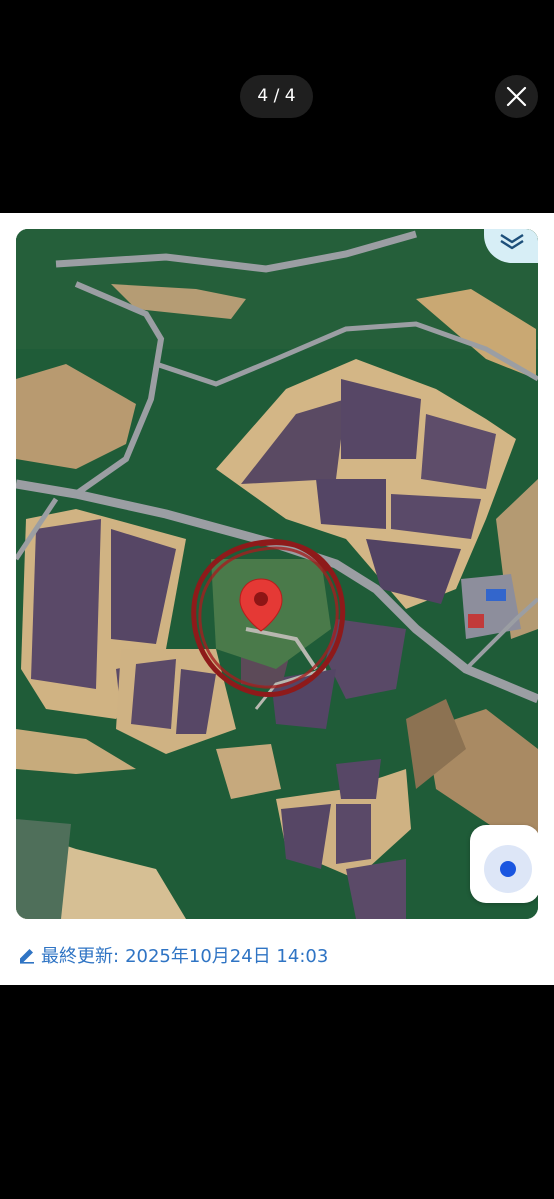 This screenshot has height=1199, width=554. I want to click on close-icon, so click(516, 96).